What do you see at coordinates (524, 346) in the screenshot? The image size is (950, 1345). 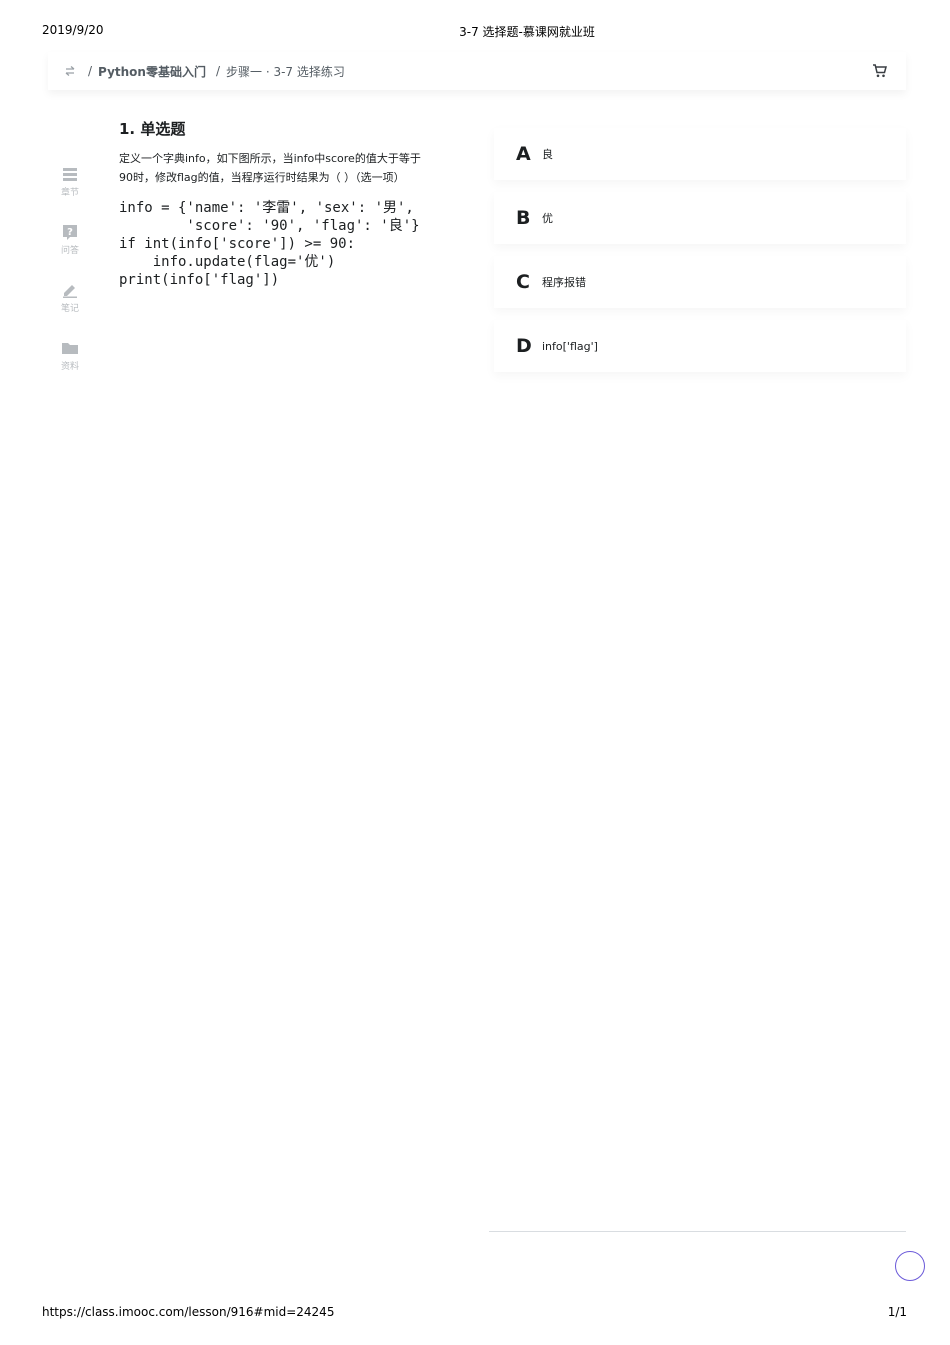 I see `option-letter: D` at bounding box center [524, 346].